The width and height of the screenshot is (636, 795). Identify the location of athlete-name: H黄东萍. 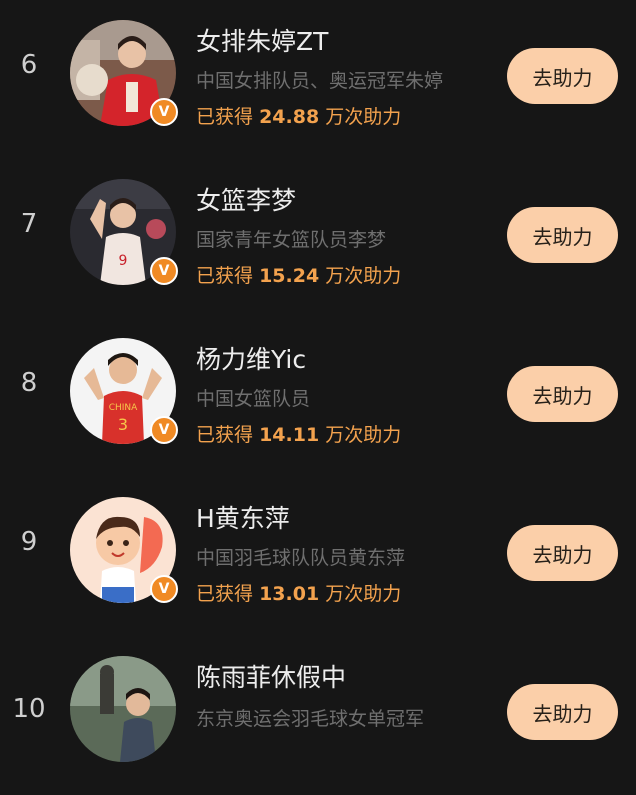
(243, 518).